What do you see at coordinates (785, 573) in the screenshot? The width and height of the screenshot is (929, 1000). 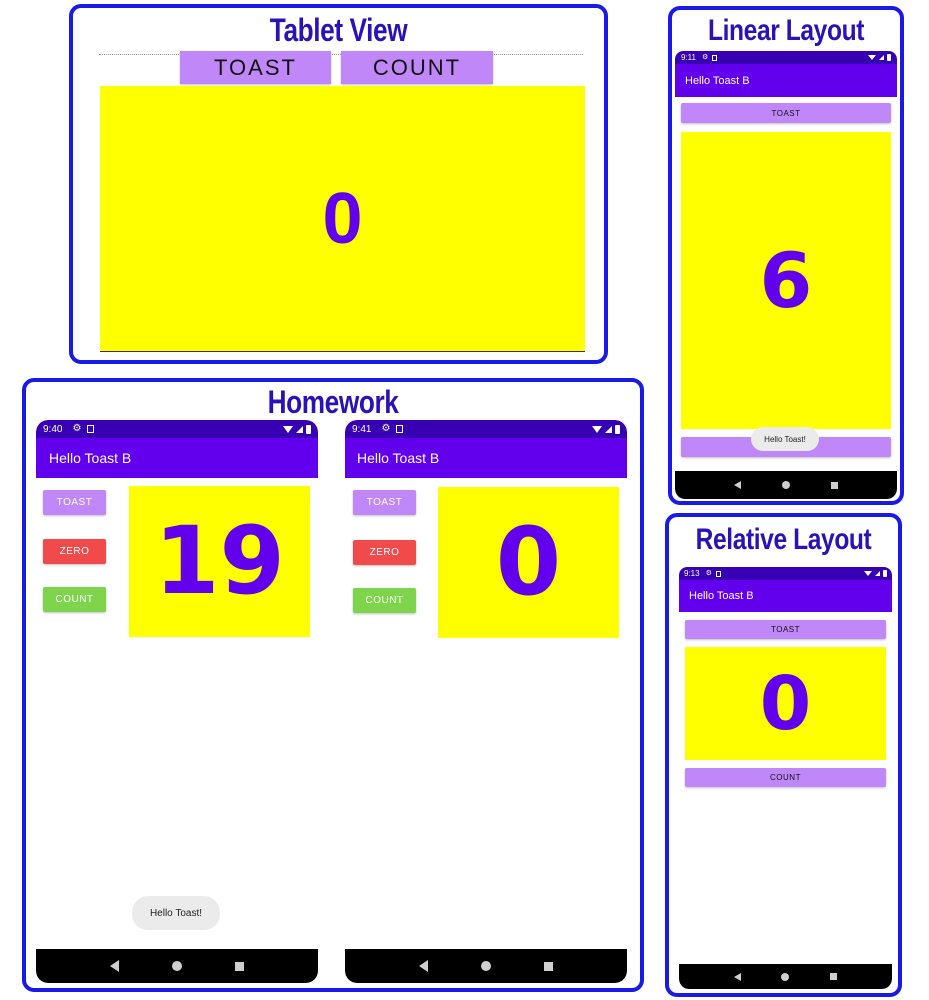 I see `status-bar: 9:13 ⚙` at bounding box center [785, 573].